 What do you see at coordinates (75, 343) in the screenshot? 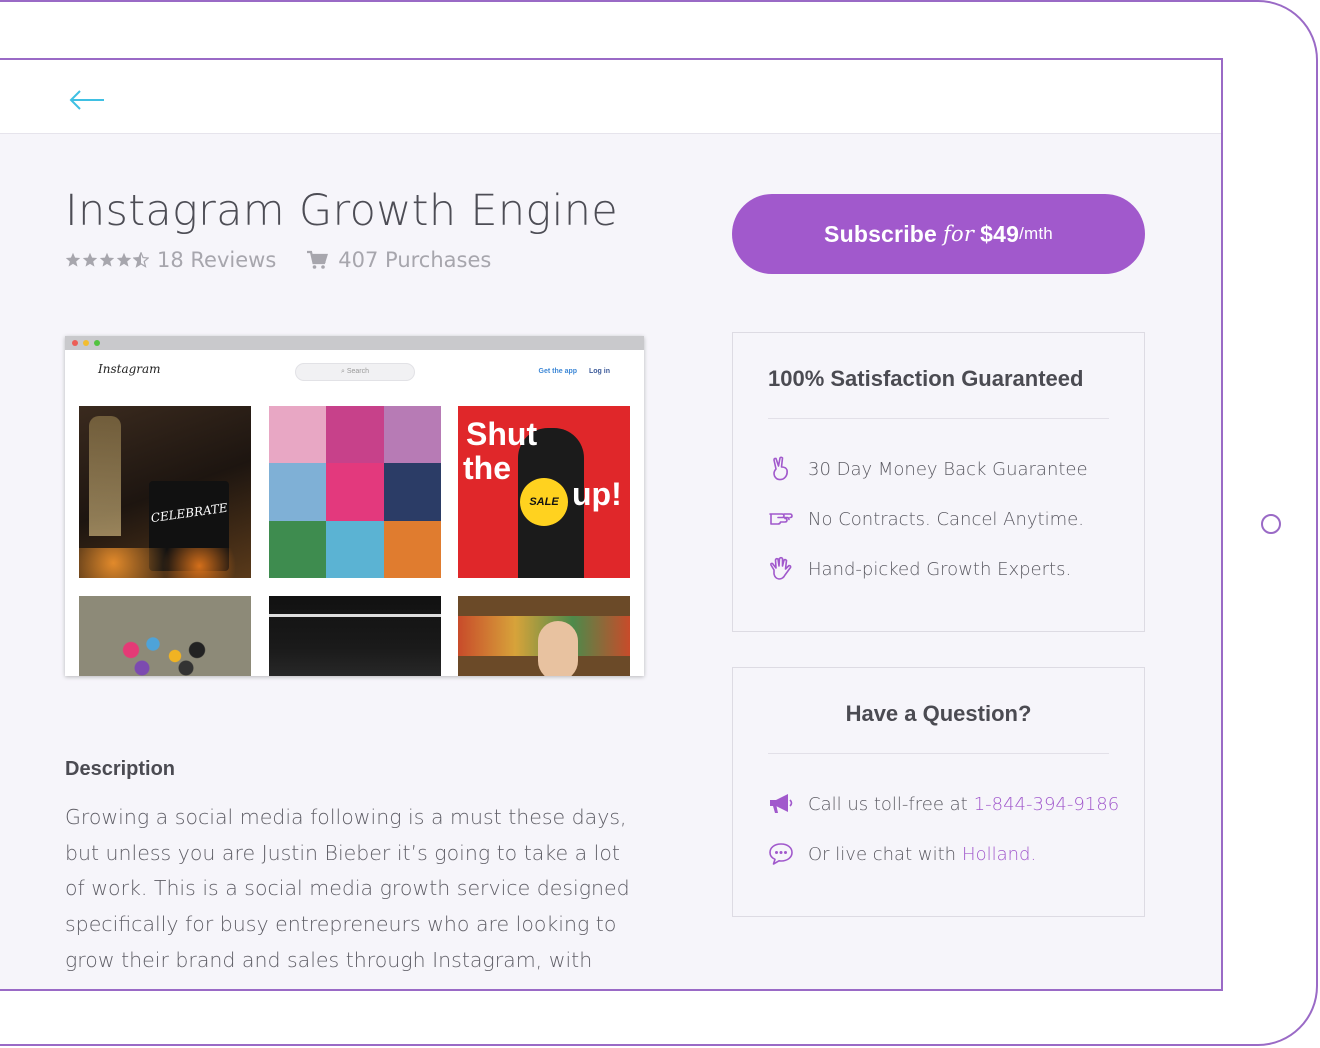
I see `close-dot` at bounding box center [75, 343].